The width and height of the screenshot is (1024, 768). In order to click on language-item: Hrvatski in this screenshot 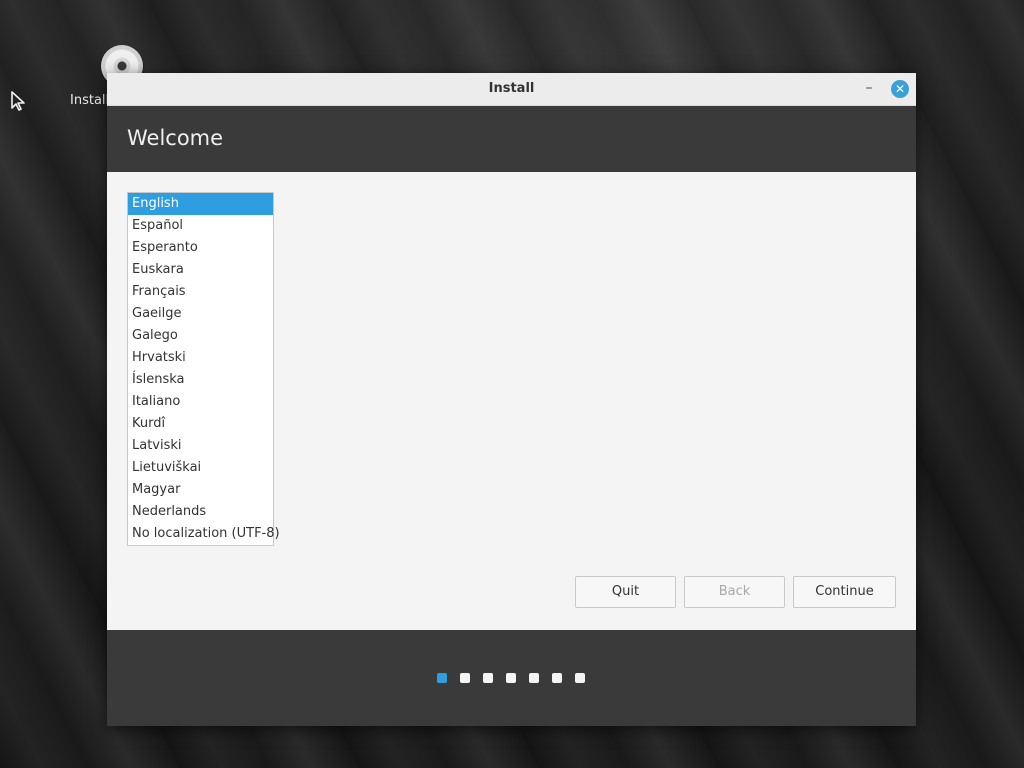, I will do `click(200, 358)`.